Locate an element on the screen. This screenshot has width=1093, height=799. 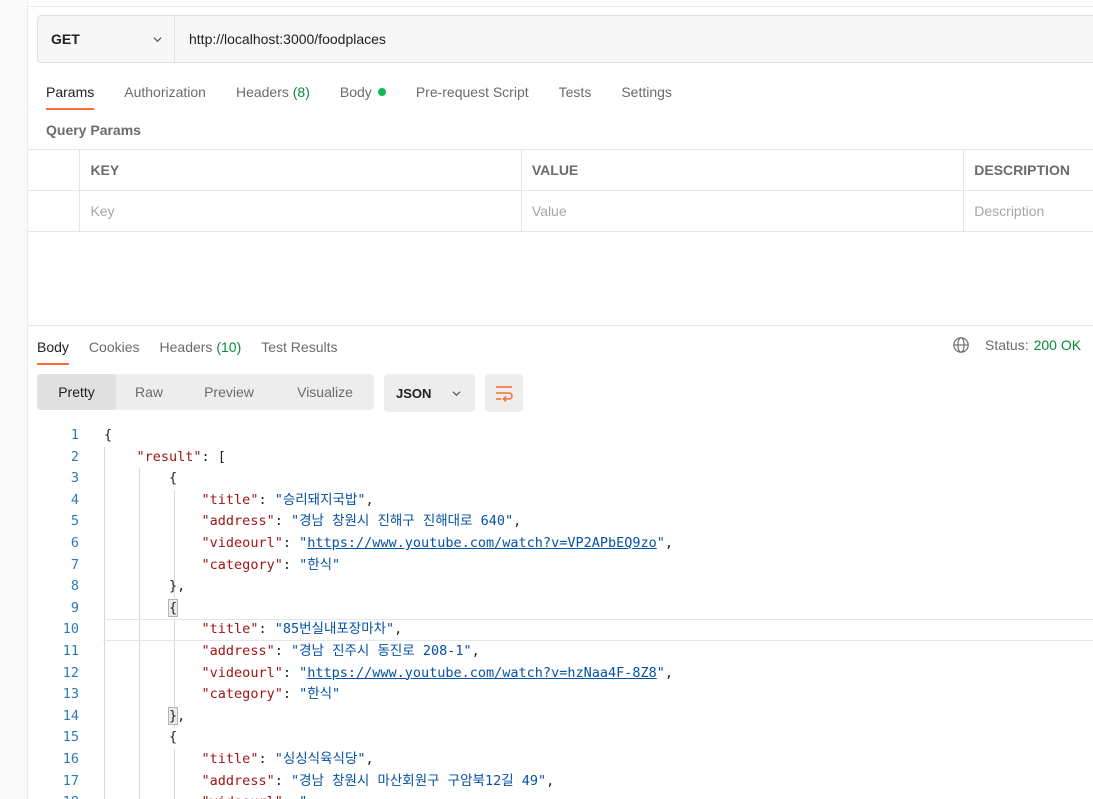
line-number: 6 is located at coordinates (74, 542).